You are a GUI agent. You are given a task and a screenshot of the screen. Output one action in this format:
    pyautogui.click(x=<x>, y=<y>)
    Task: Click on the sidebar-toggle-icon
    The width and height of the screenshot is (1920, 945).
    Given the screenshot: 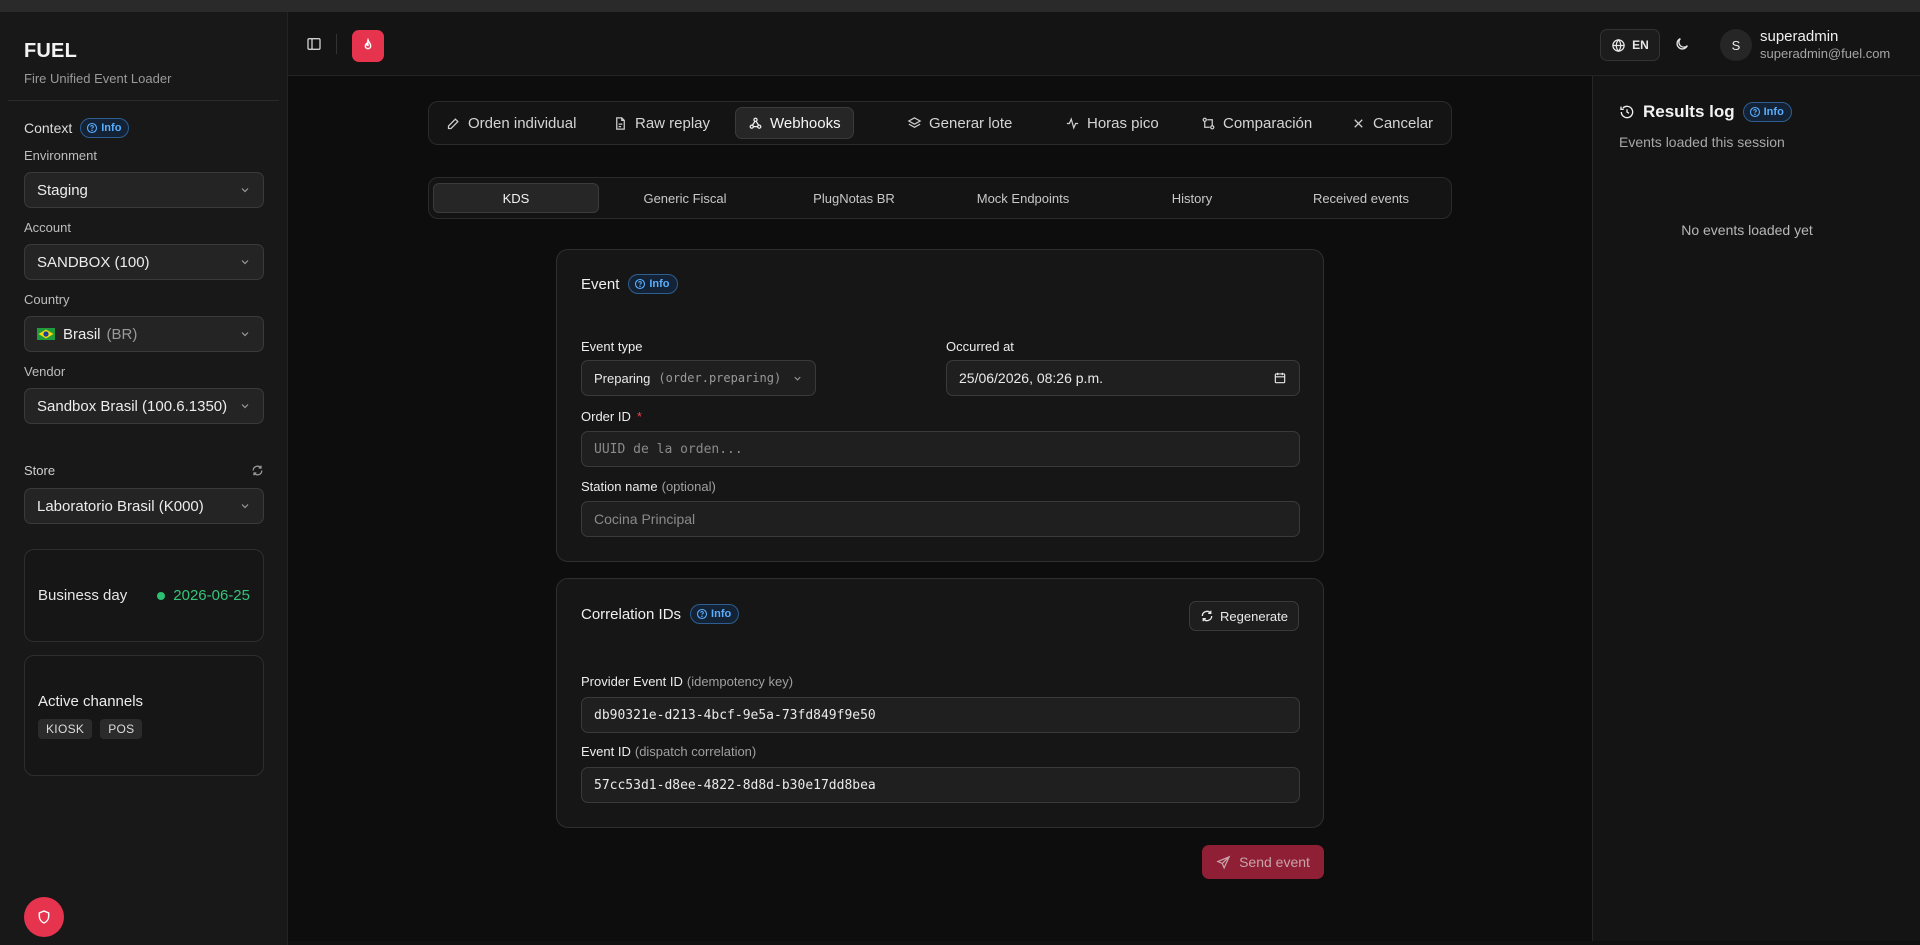 What is the action you would take?
    pyautogui.click(x=314, y=44)
    